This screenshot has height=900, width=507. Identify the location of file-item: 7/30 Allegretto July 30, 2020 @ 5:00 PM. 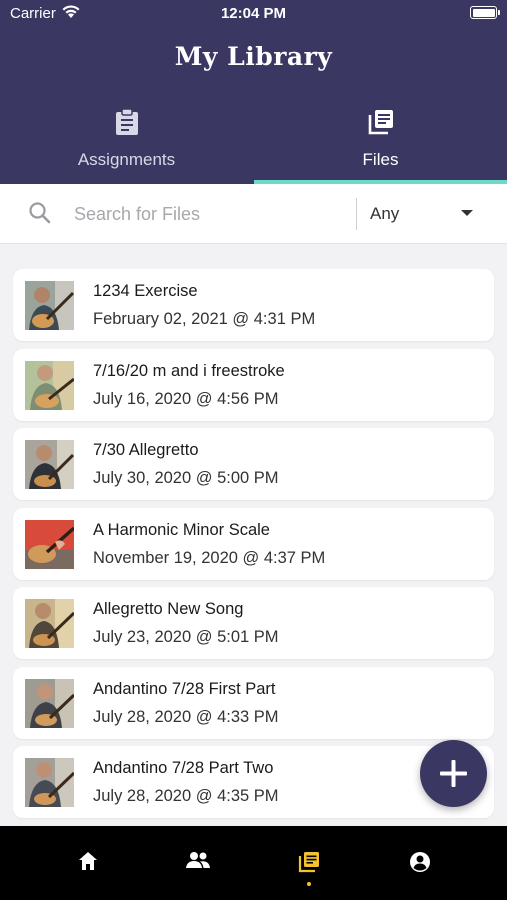
(253, 464).